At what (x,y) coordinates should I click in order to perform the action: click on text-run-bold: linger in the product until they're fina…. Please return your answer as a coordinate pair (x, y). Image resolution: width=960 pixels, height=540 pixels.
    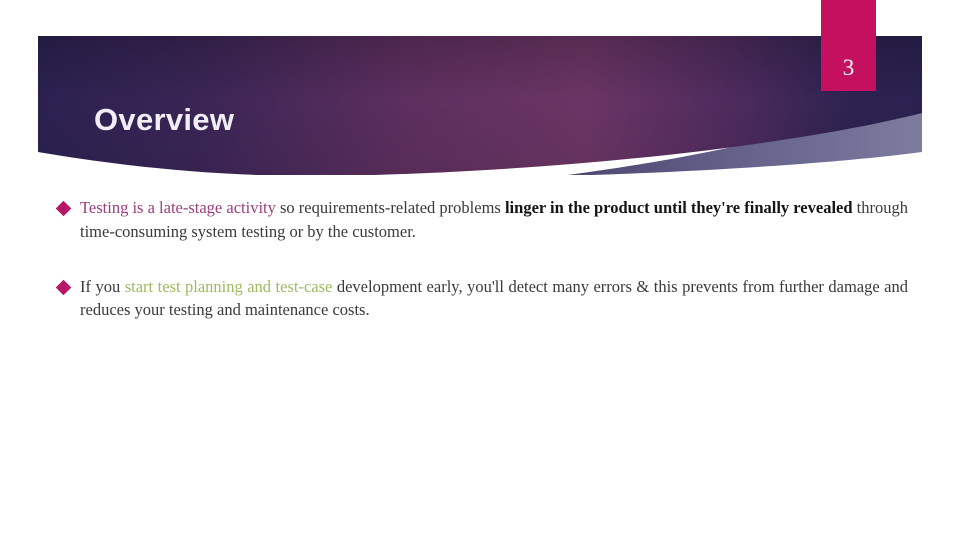
    Looking at the image, I should click on (680, 207).